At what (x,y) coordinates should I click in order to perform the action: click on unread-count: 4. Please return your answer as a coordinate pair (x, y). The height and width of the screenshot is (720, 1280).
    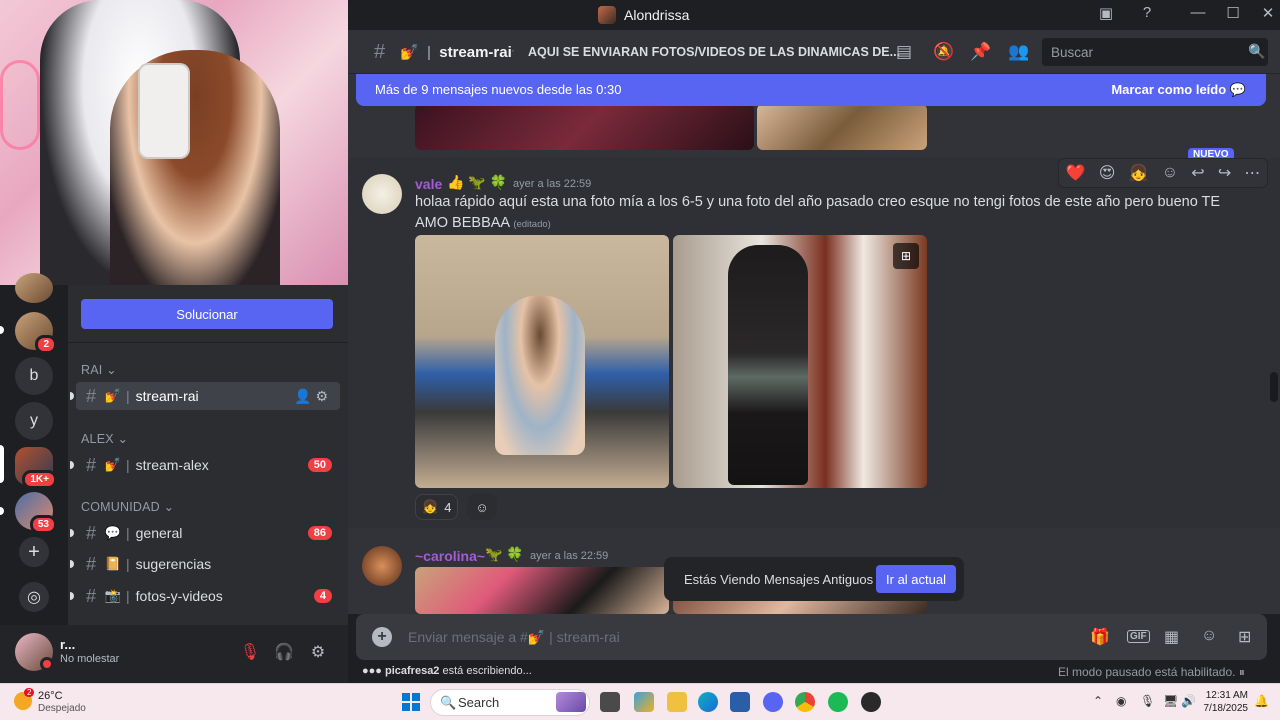
    Looking at the image, I should click on (322, 596).